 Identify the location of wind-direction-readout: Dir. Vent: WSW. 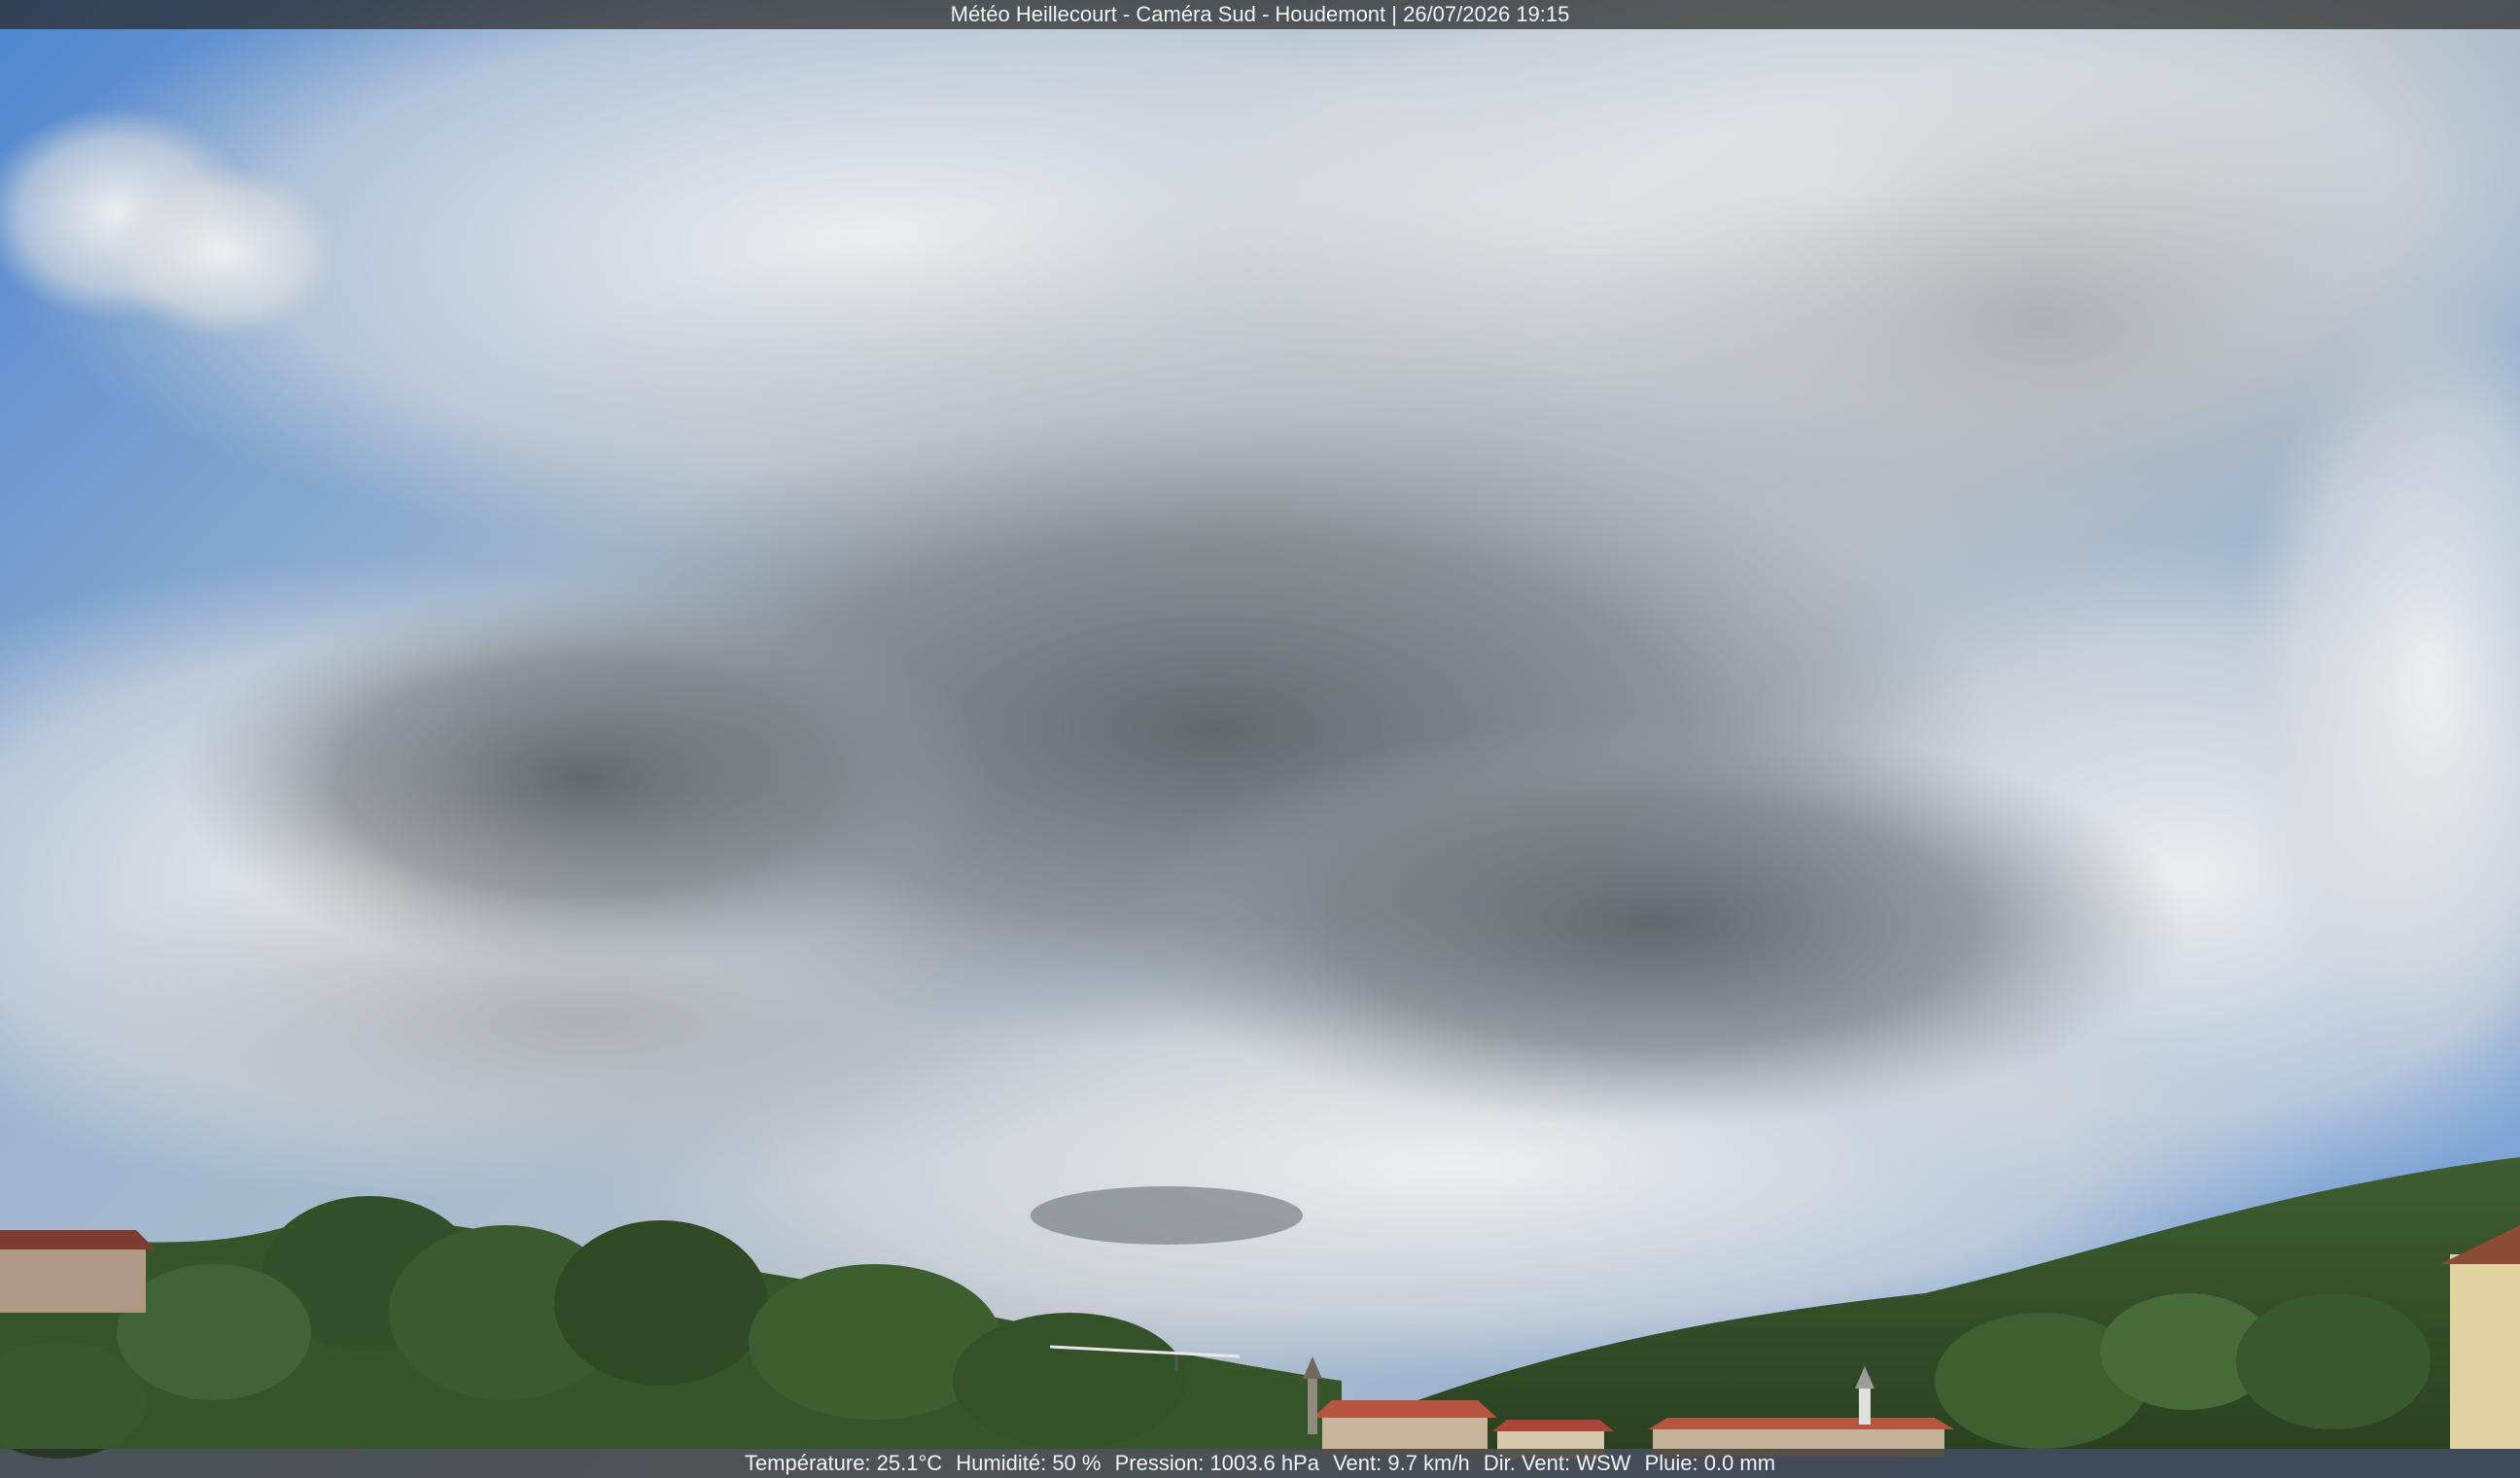
(1557, 1463).